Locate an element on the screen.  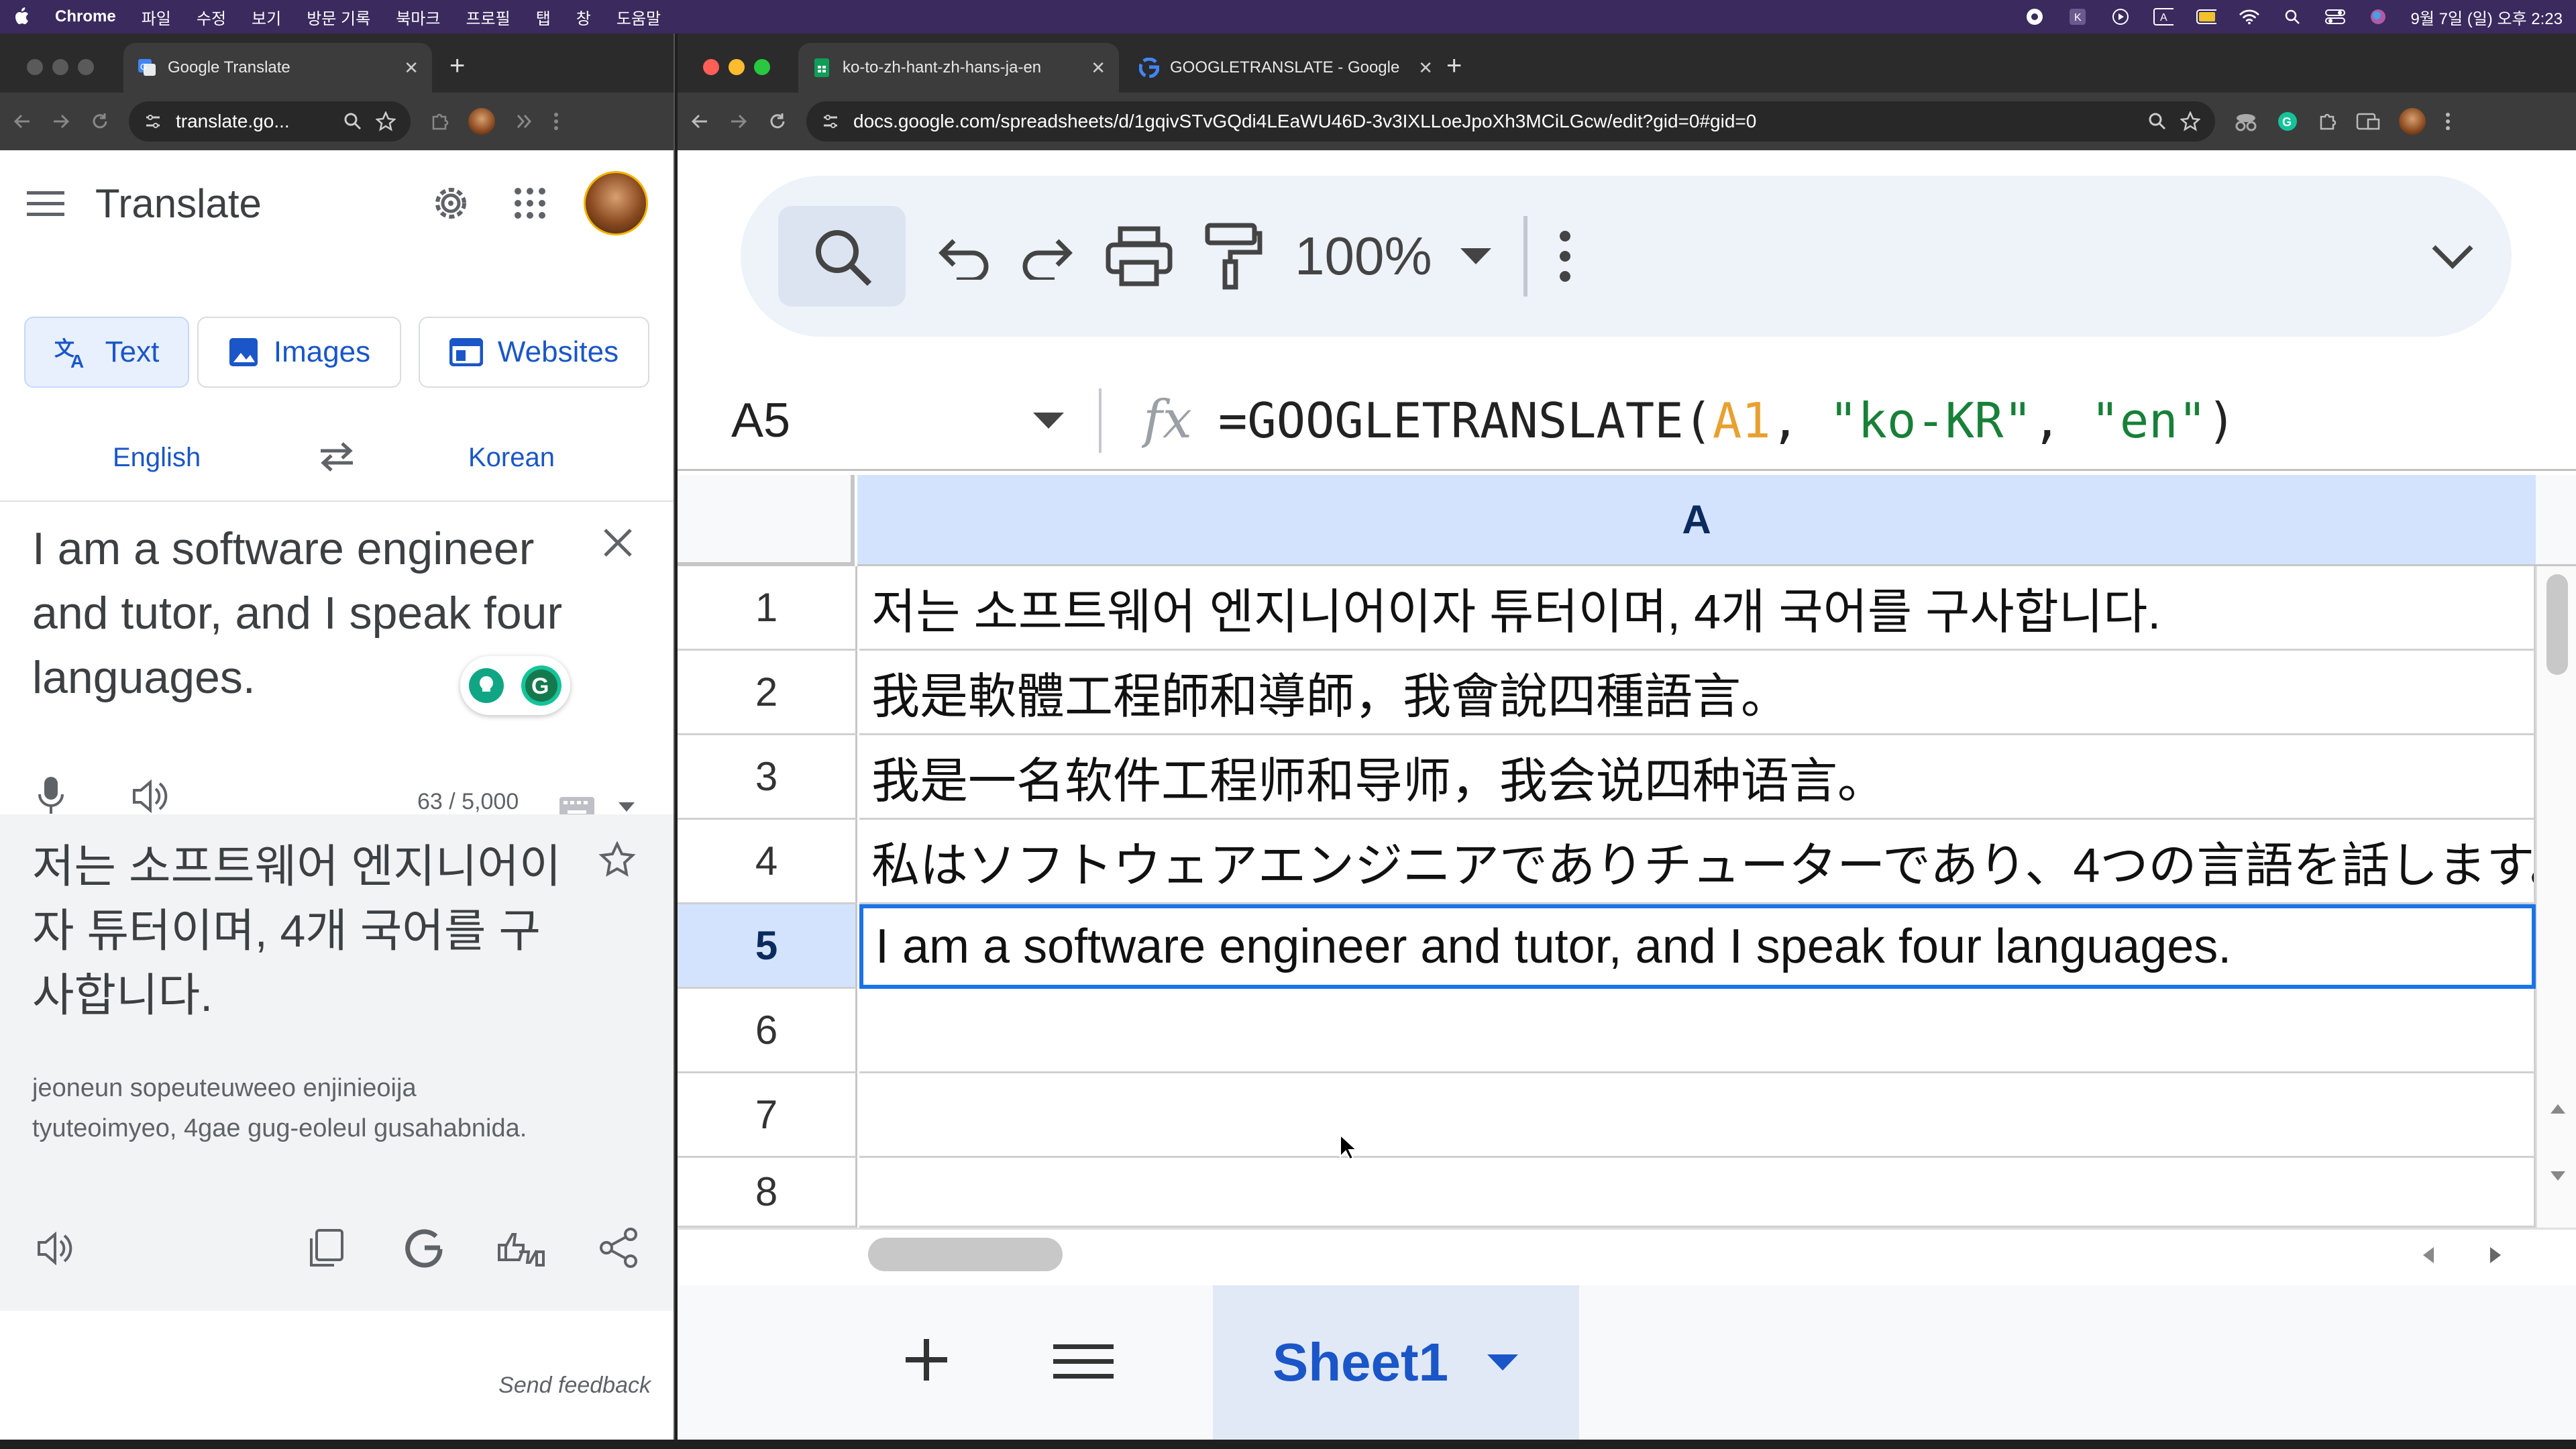
k-app-icon: K is located at coordinates (2078, 16).